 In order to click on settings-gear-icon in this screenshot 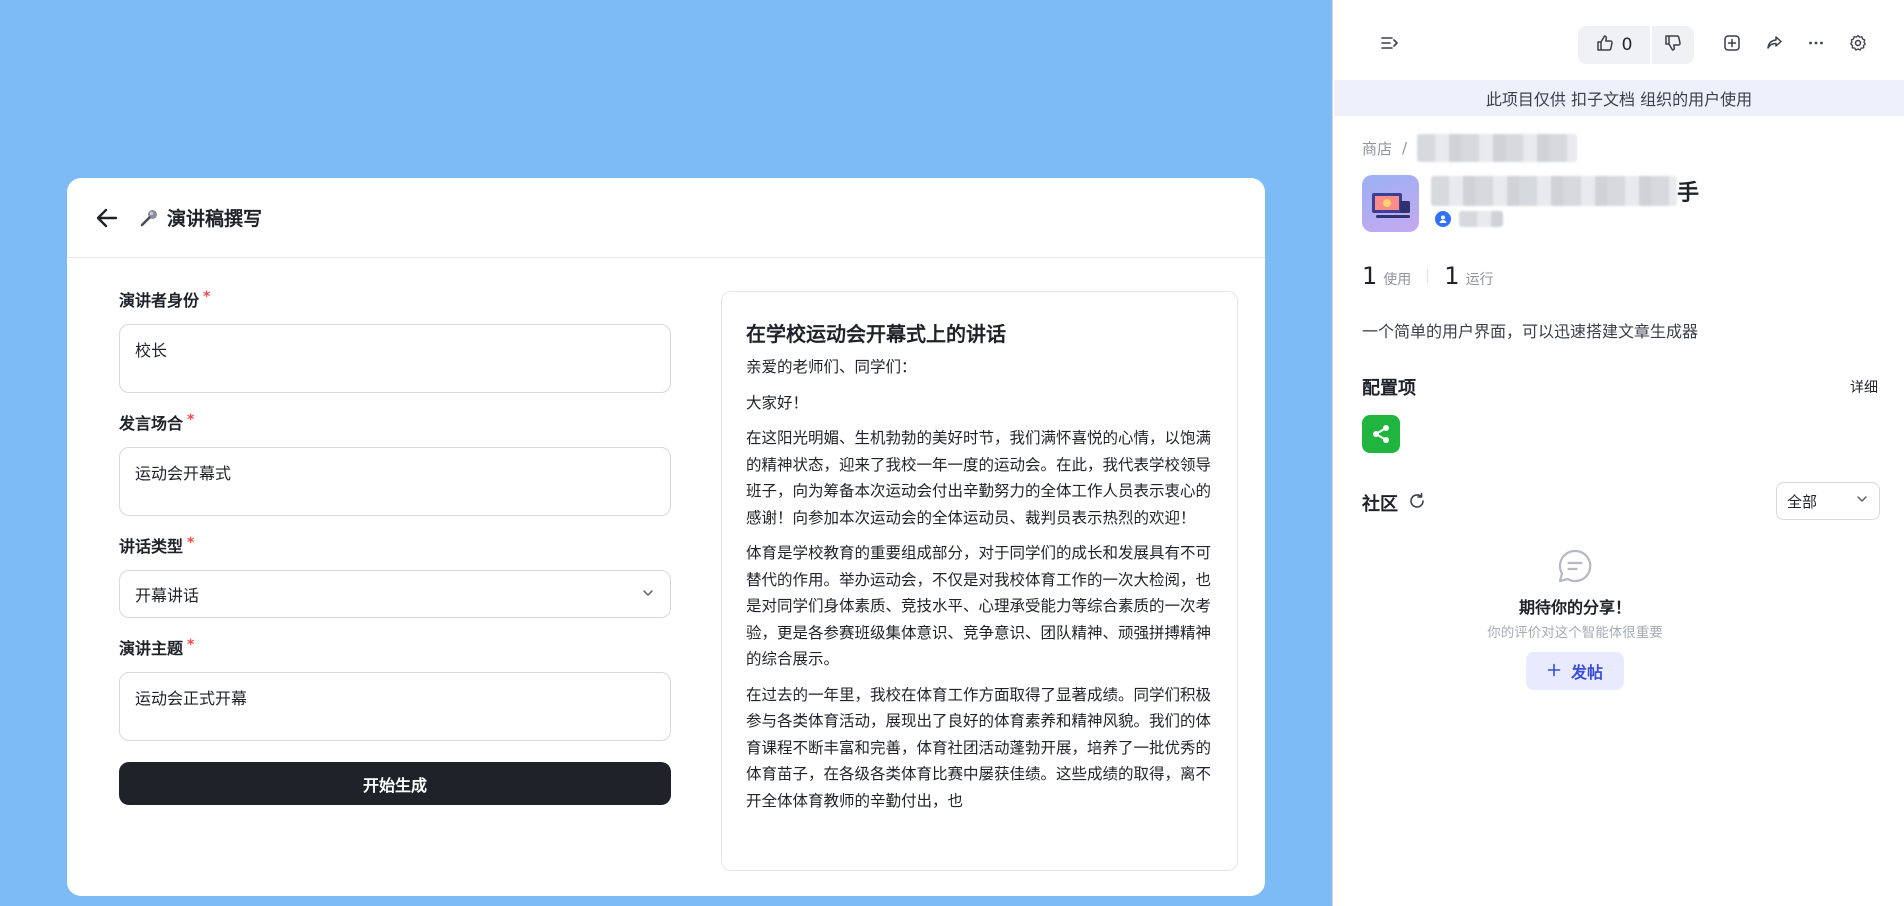, I will do `click(1858, 43)`.